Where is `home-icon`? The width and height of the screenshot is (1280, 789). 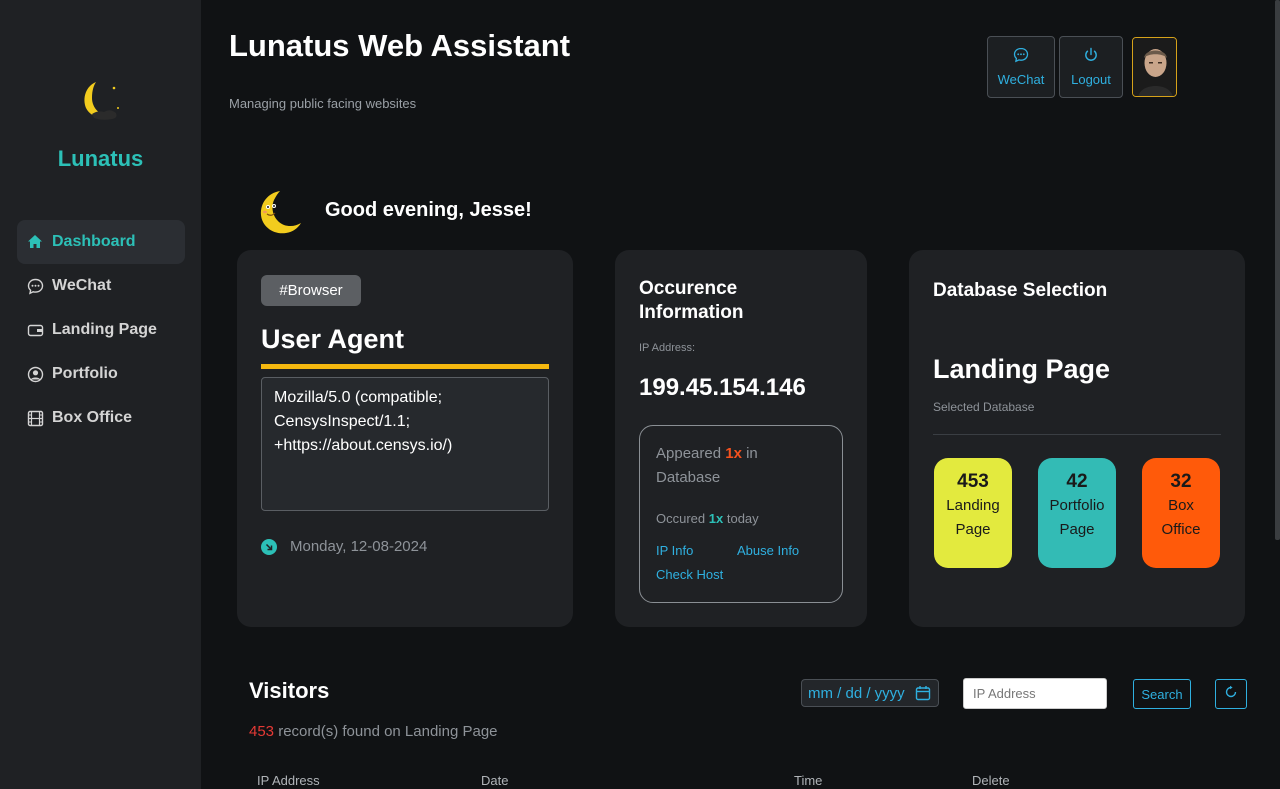 home-icon is located at coordinates (35, 242).